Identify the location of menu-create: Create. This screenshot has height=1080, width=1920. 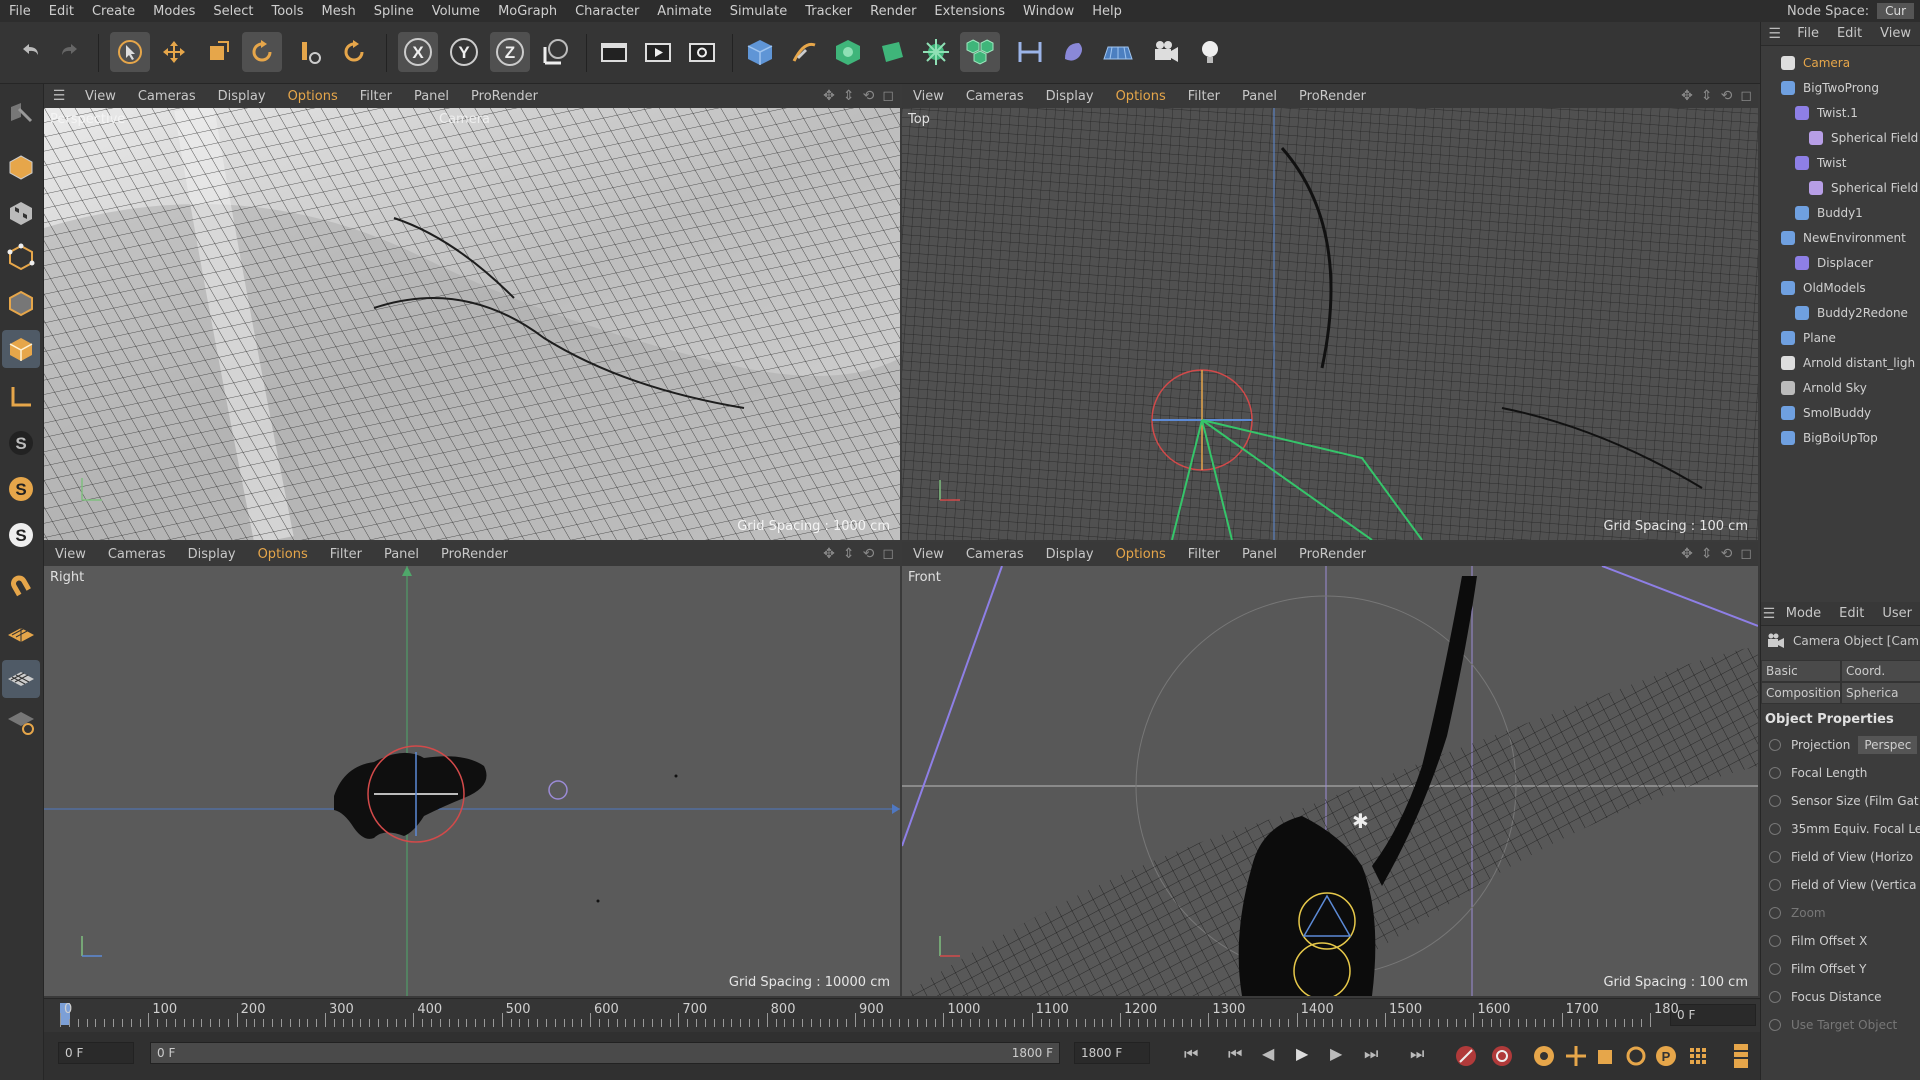
(113, 11).